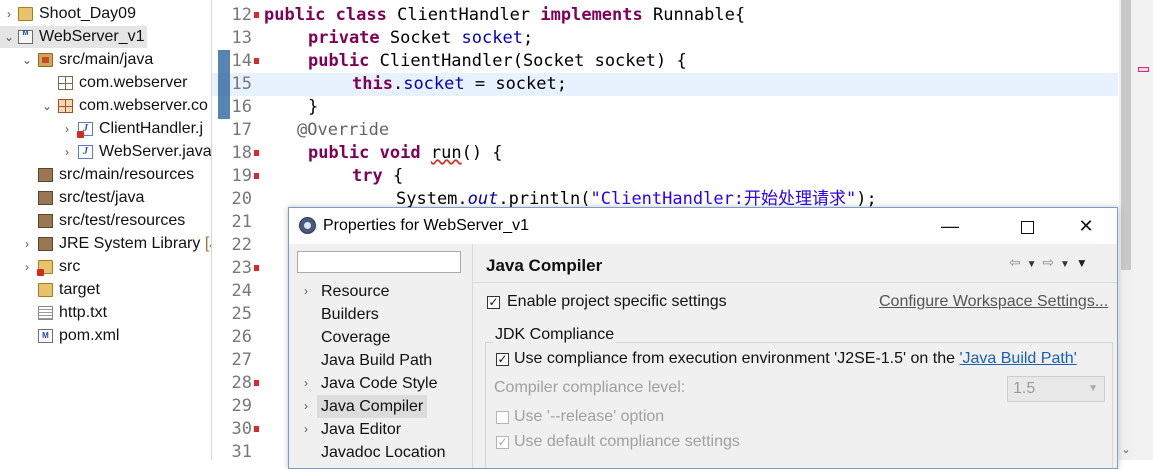  I want to click on enable-specific-checkbox: ✓, so click(493, 302).